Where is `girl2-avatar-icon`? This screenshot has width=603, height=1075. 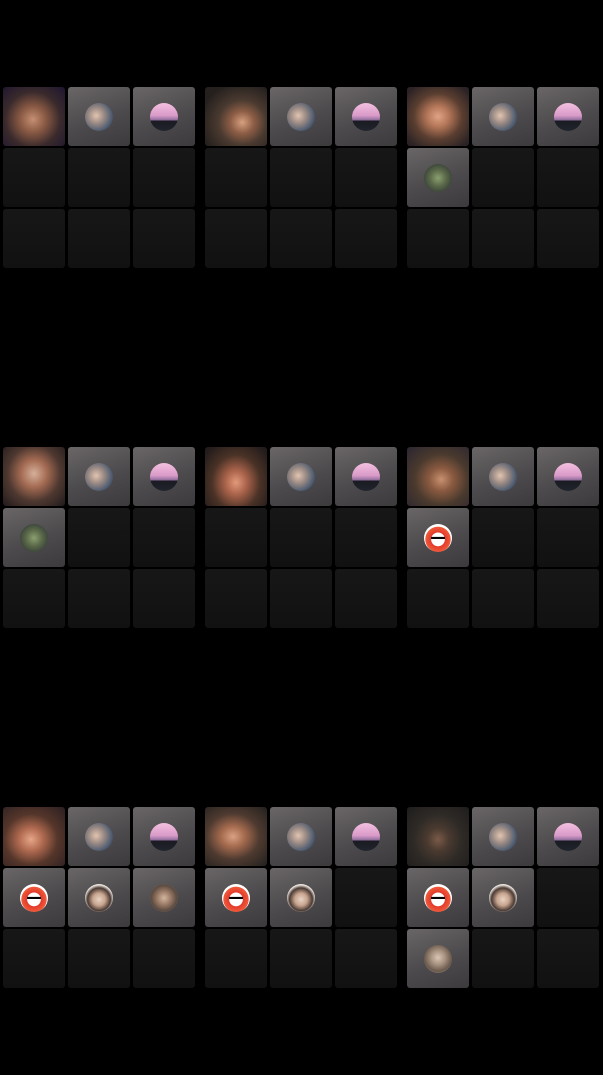
girl2-avatar-icon is located at coordinates (438, 958).